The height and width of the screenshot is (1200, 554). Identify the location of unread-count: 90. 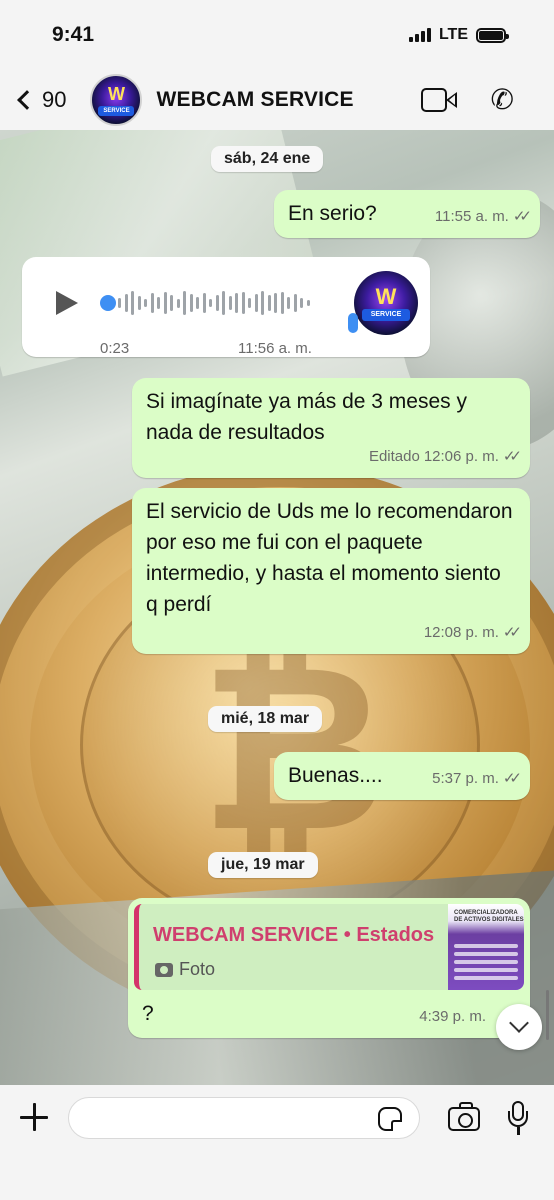
(54, 99).